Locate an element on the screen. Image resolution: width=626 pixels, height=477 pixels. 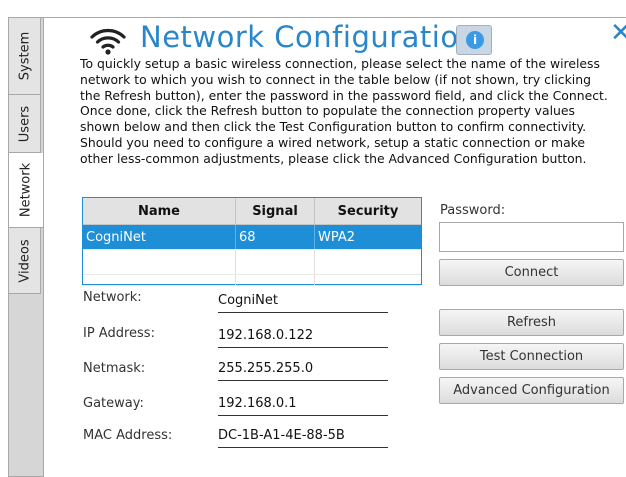
table-header-row: Name Signal Security is located at coordinates (252, 211).